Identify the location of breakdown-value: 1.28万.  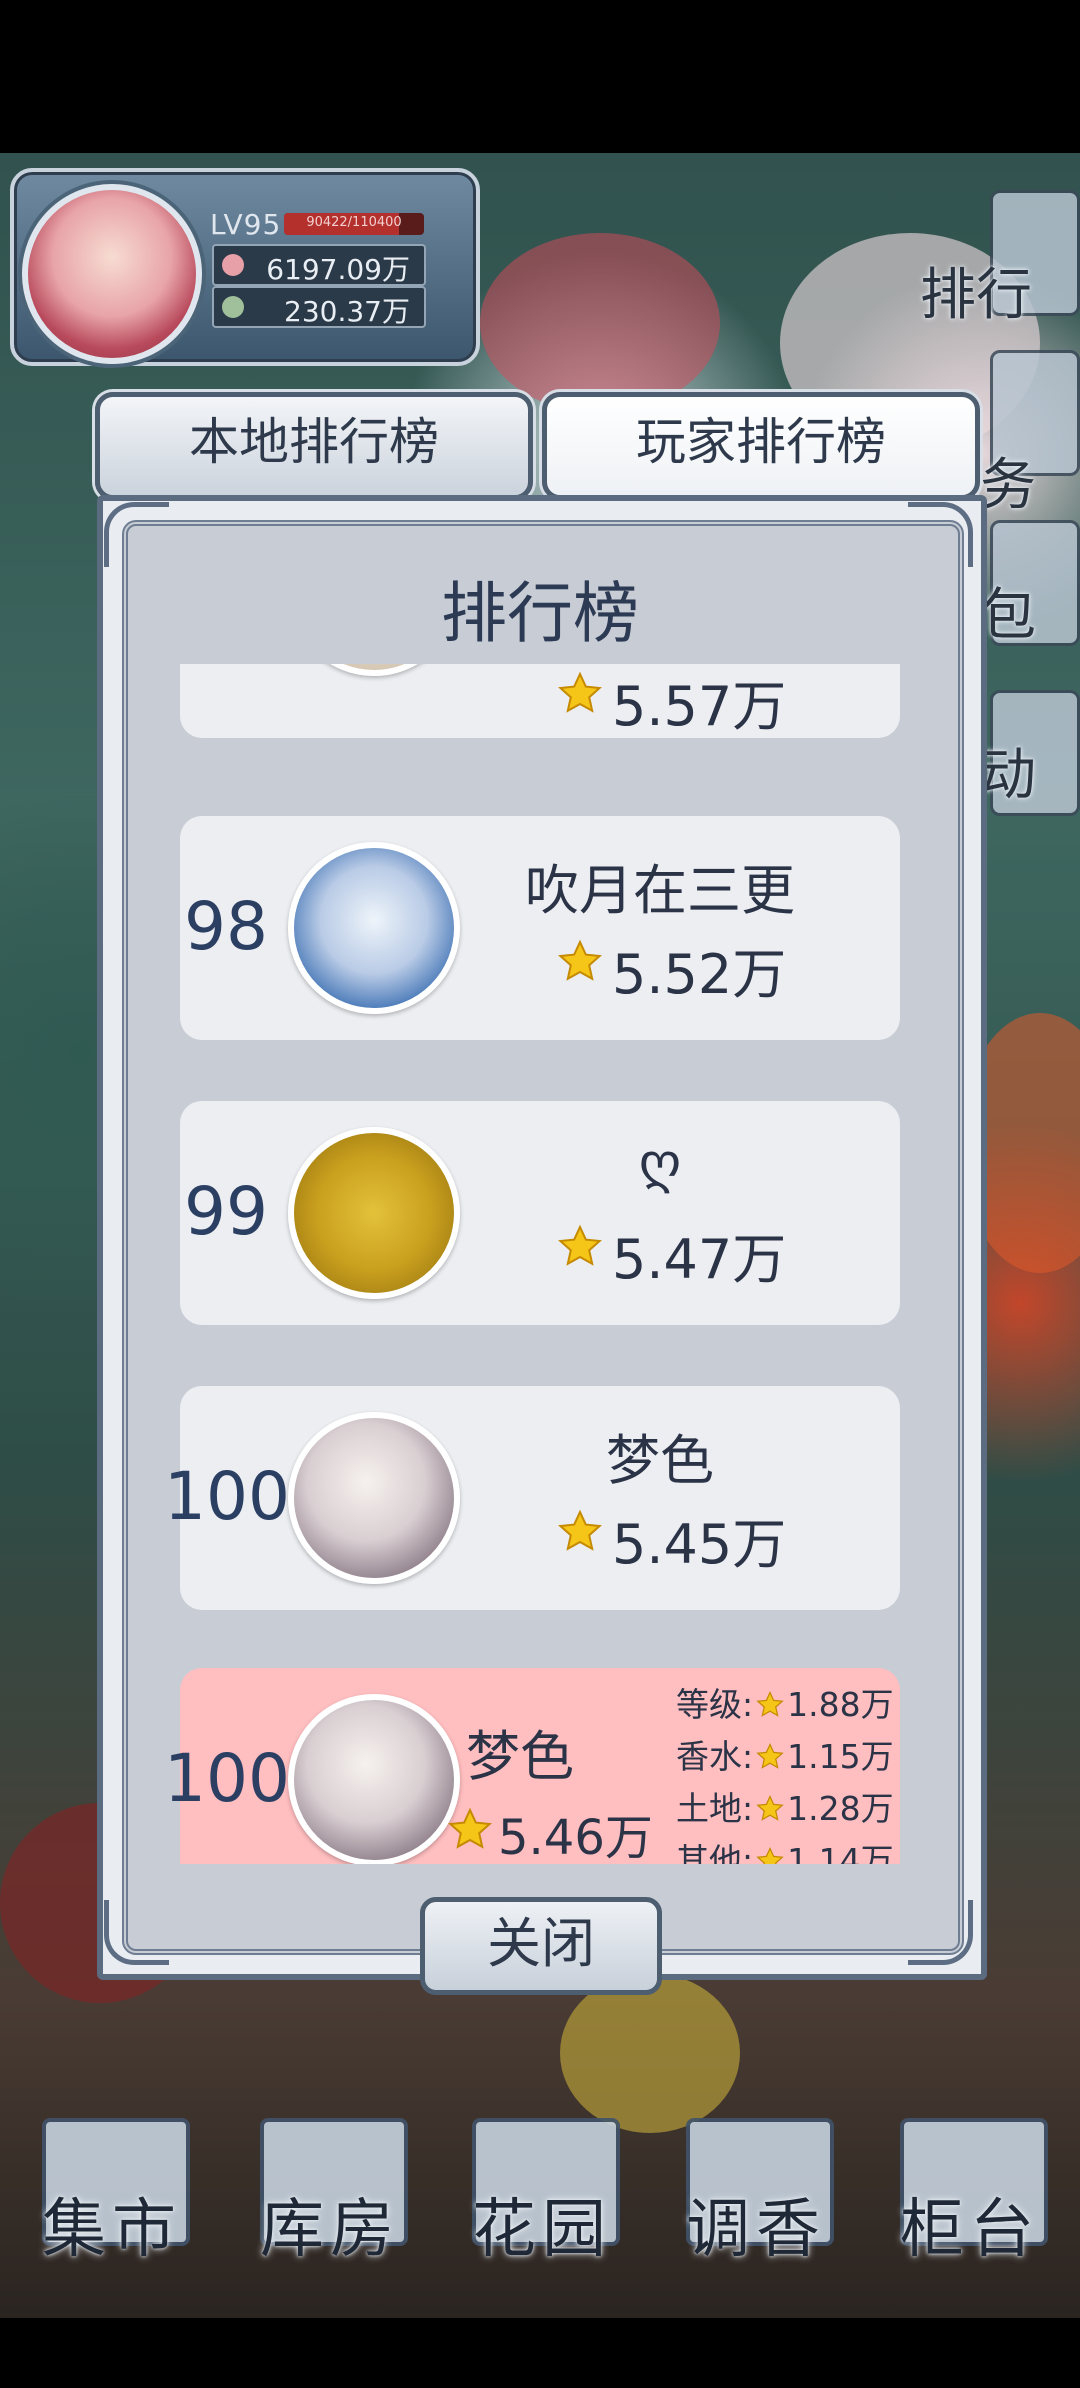
(840, 1808).